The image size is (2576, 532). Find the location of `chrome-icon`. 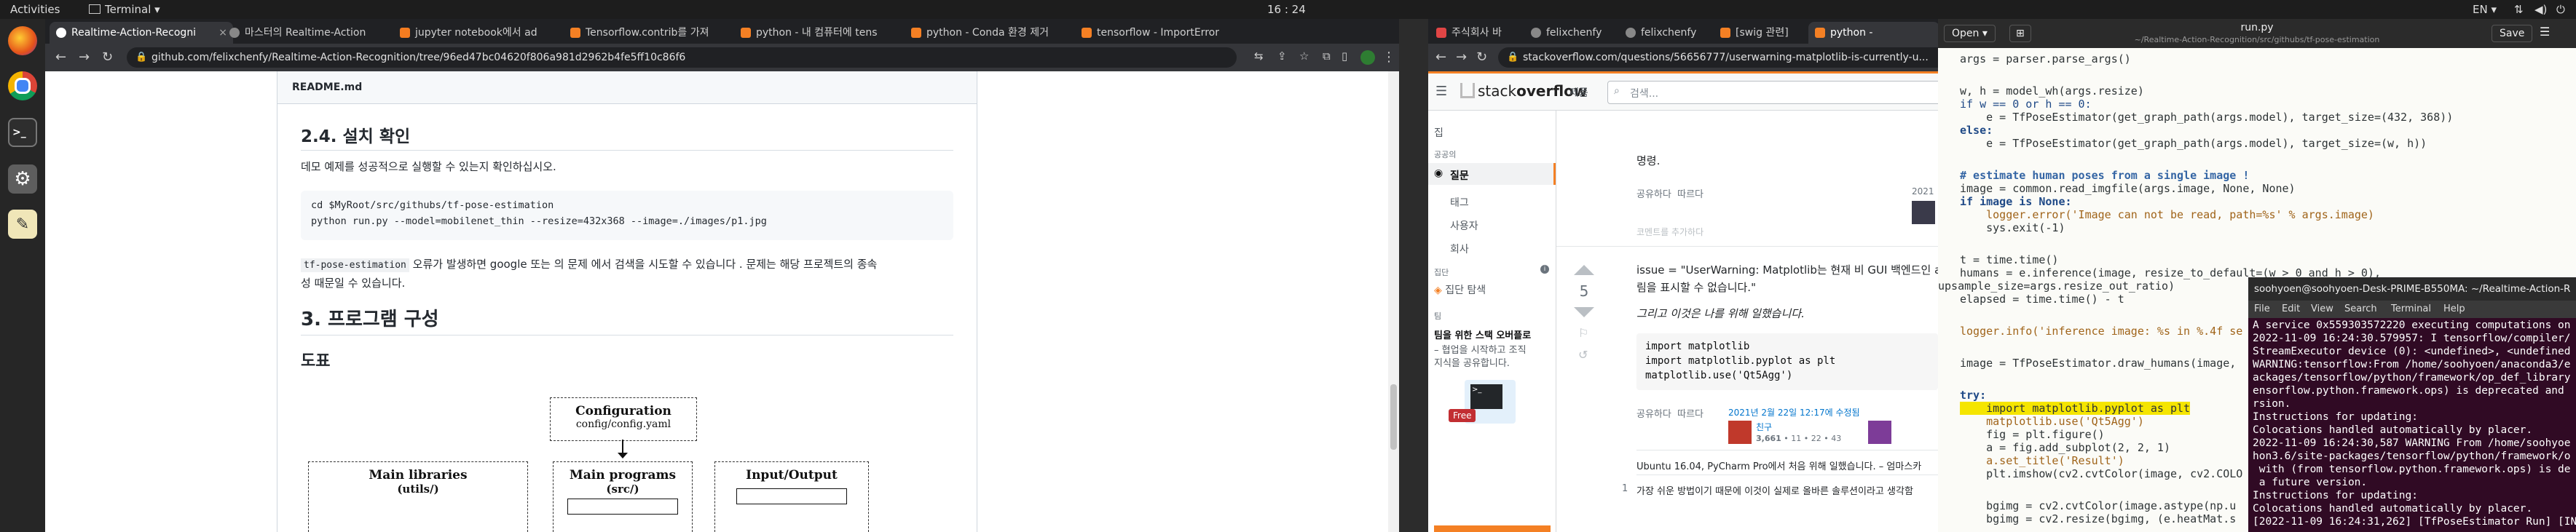

chrome-icon is located at coordinates (22, 85).